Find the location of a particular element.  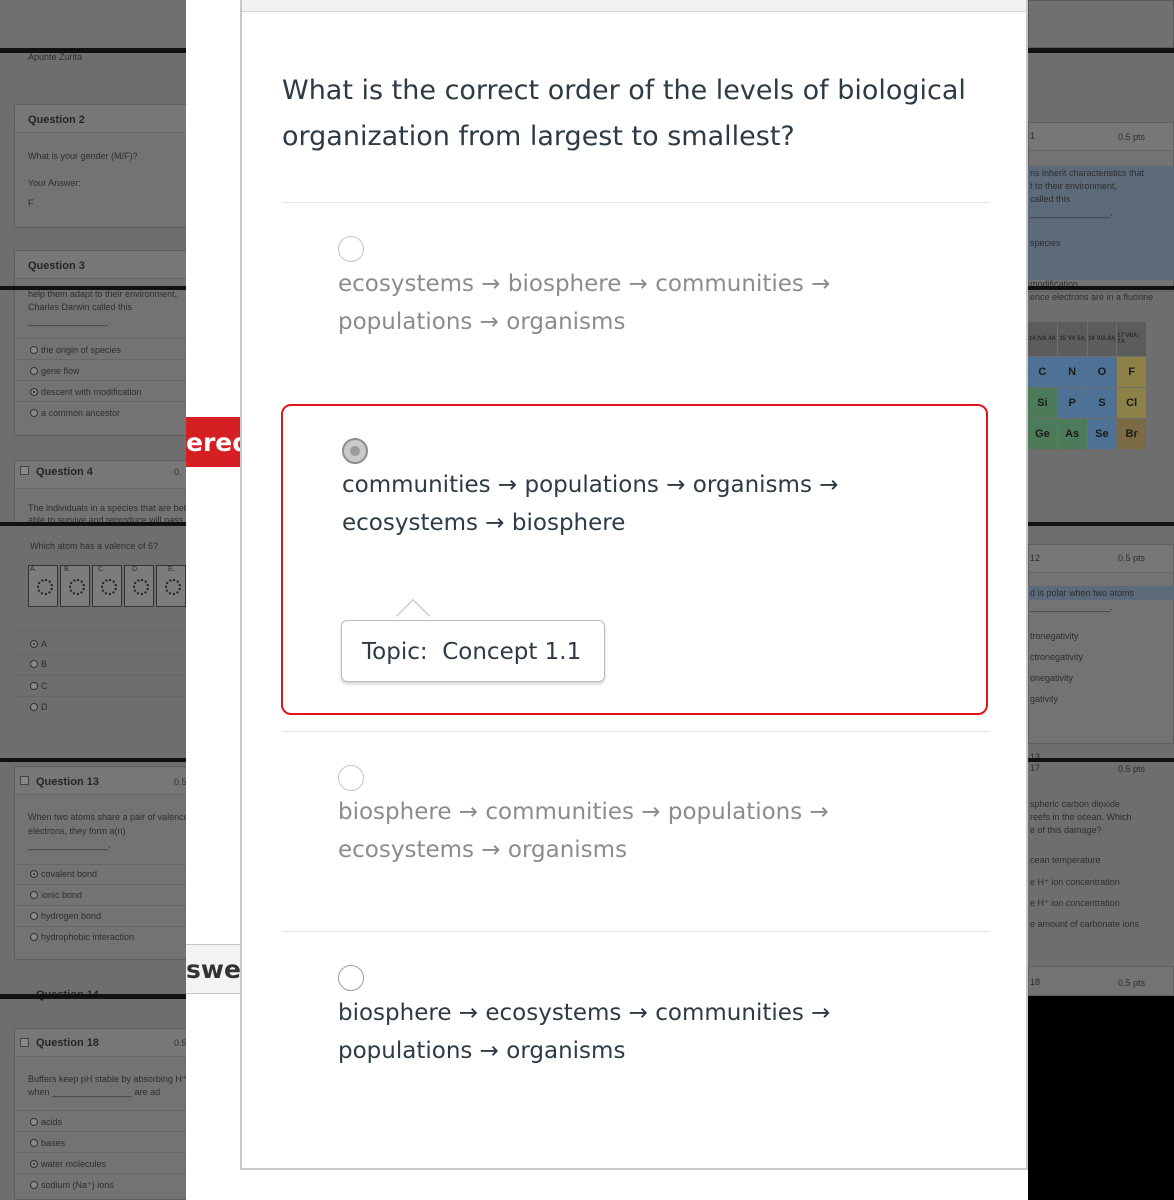

question-17-line-1: spheric carbon dioxide is located at coordinates (1075, 804).